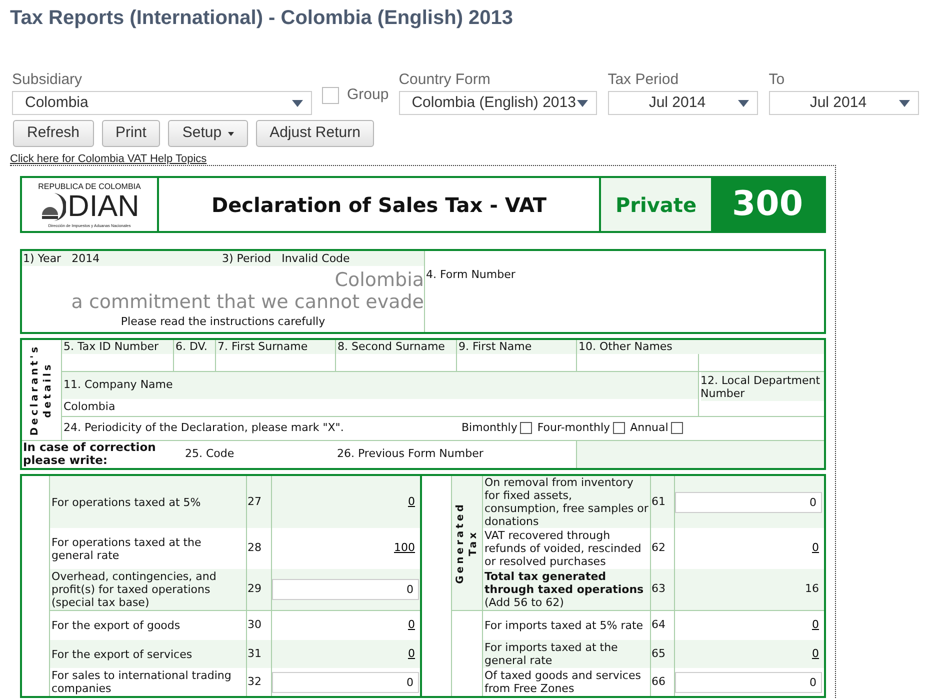  What do you see at coordinates (368, 94) in the screenshot?
I see `checkbox-label: Group` at bounding box center [368, 94].